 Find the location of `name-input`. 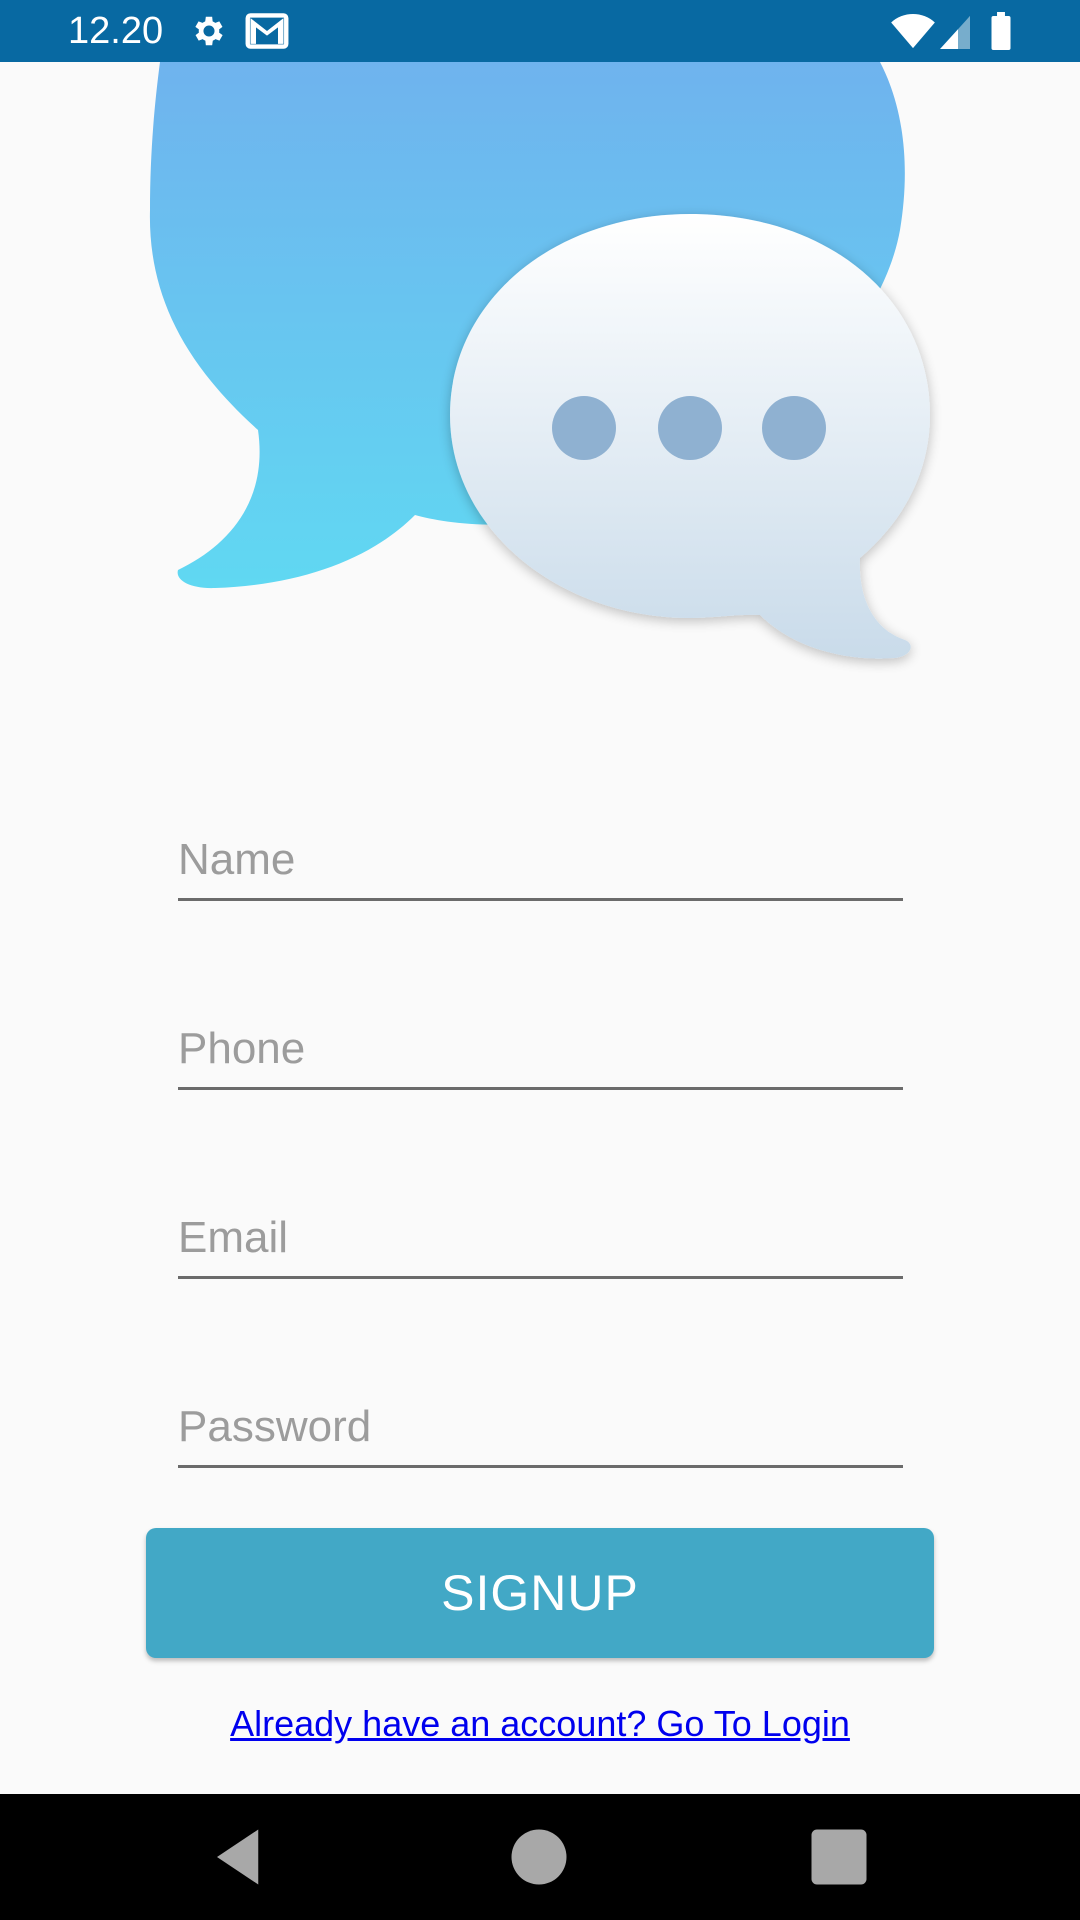

name-input is located at coordinates (540, 860).